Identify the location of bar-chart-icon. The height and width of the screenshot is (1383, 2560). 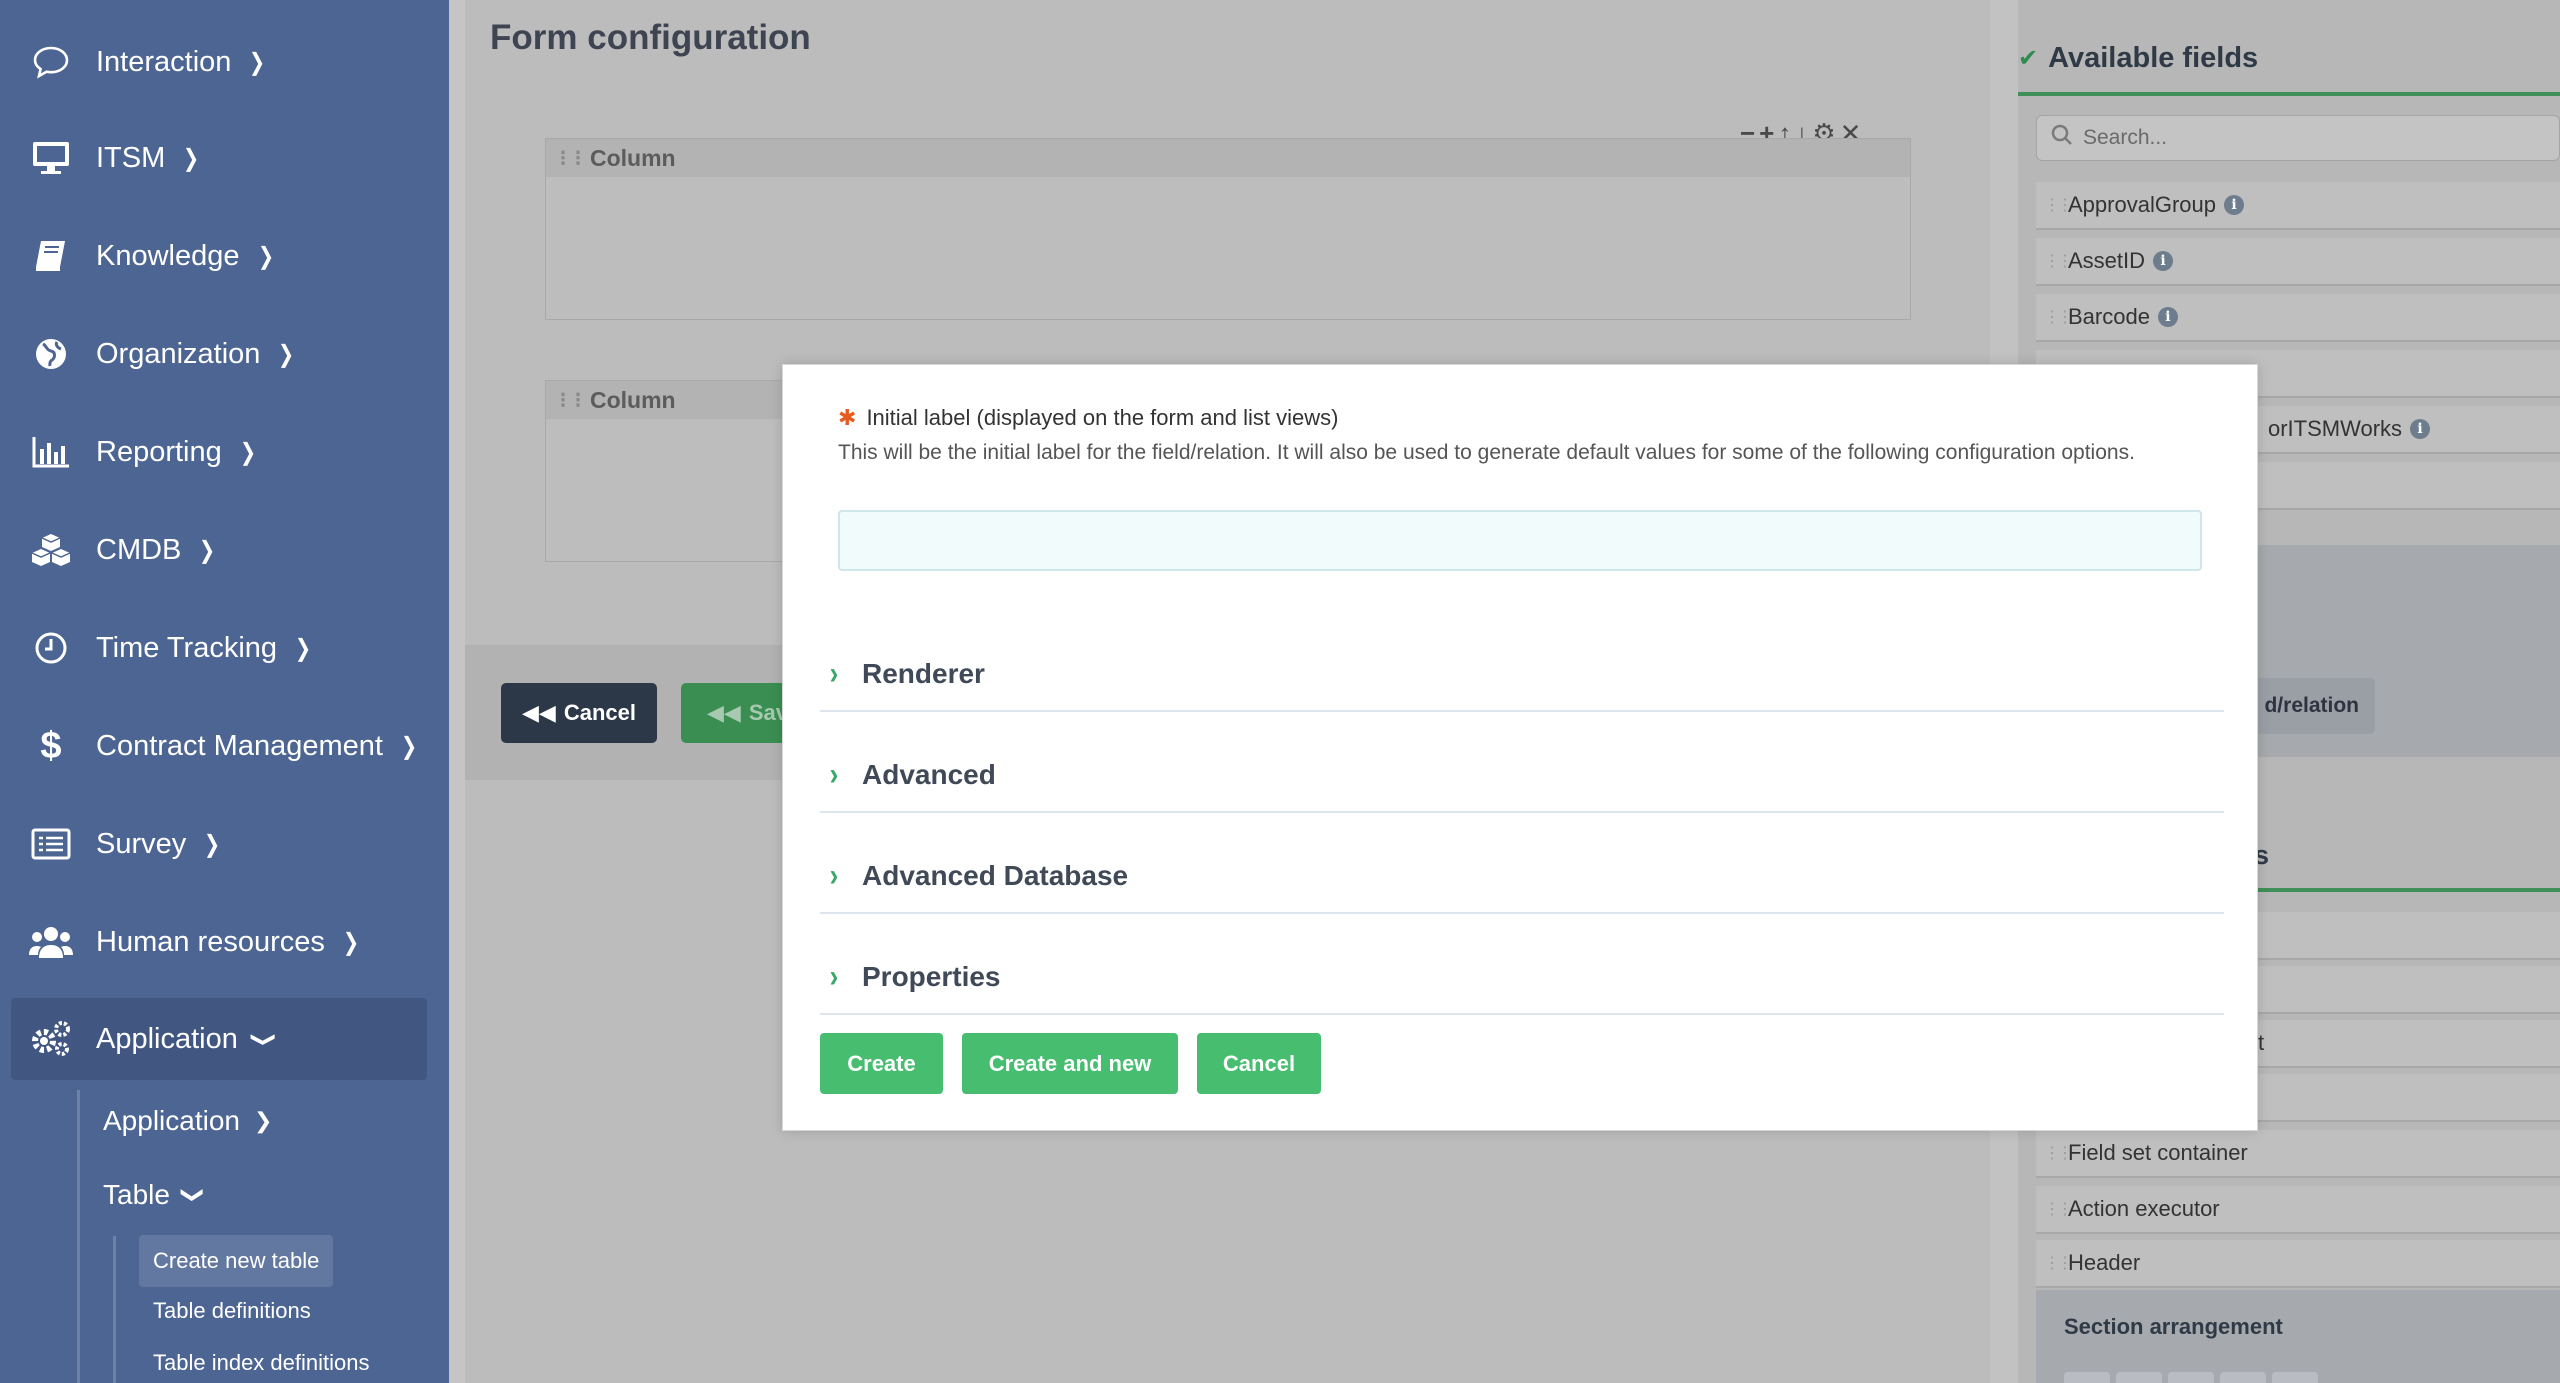
(51, 452).